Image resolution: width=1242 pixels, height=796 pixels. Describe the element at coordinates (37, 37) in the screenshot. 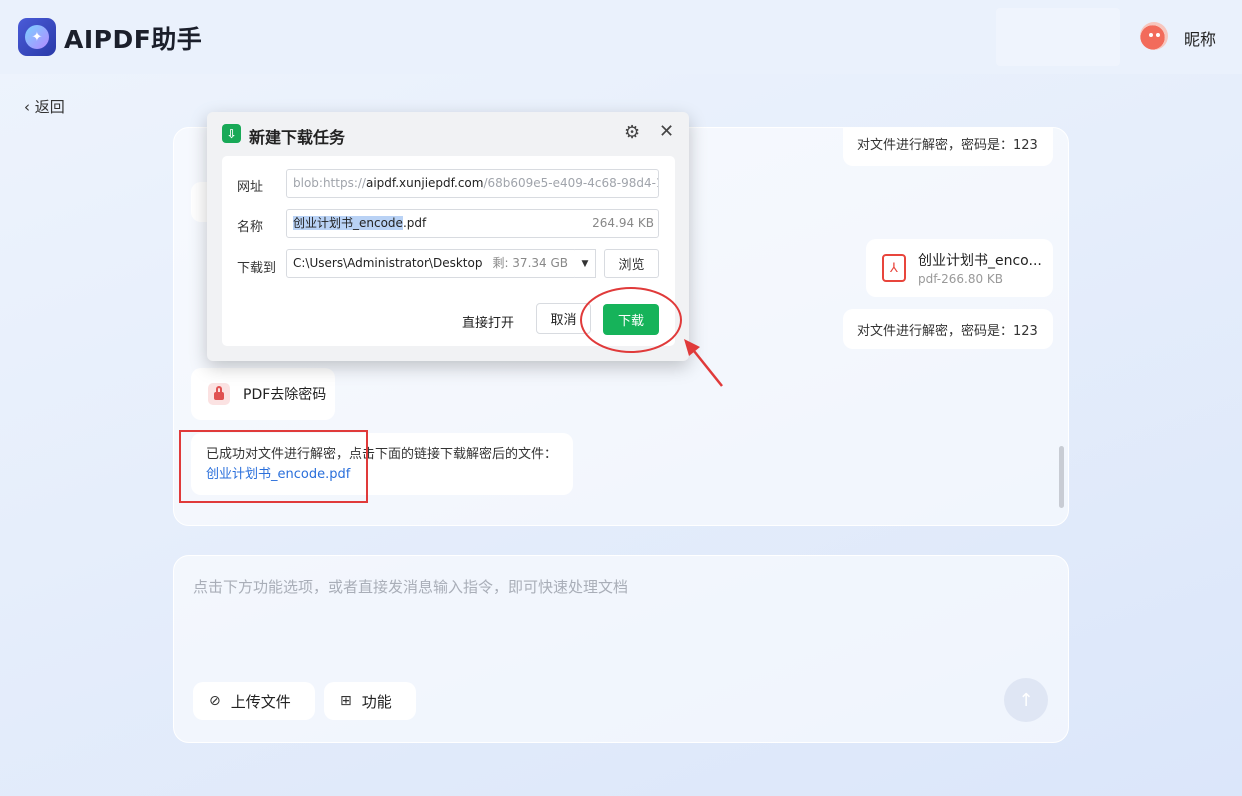

I see `app-logo-icon: ✦` at that location.